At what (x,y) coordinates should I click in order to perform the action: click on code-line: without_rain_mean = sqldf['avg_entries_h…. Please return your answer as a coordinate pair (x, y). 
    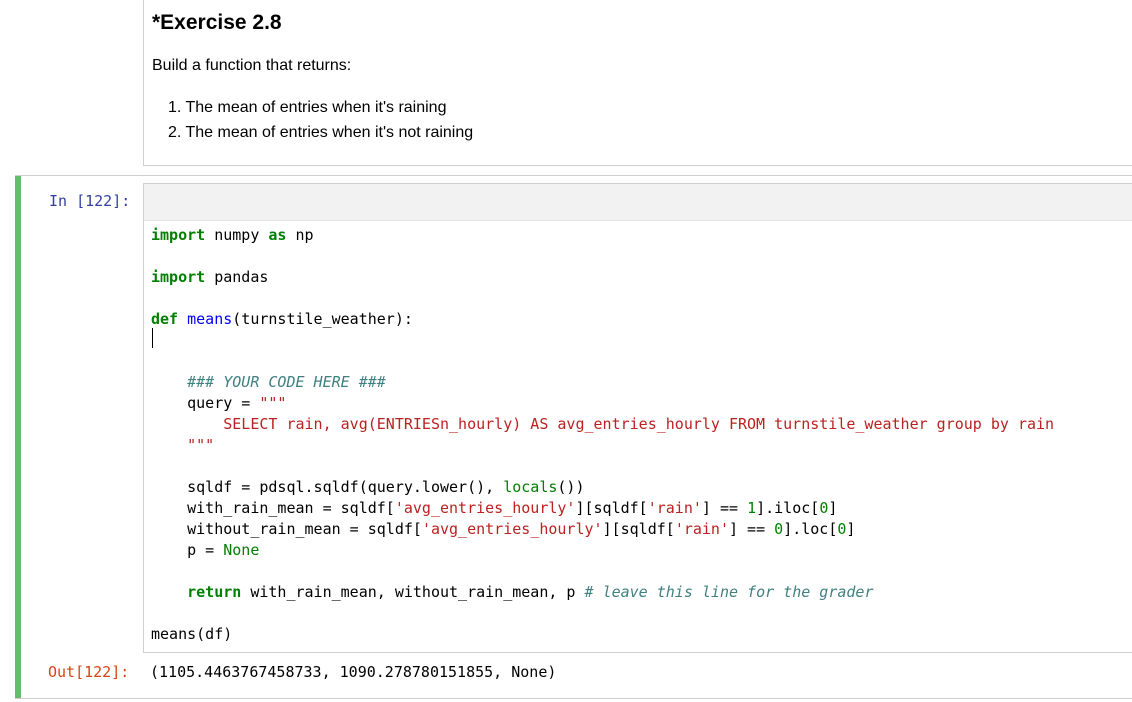
    Looking at the image, I should click on (503, 529).